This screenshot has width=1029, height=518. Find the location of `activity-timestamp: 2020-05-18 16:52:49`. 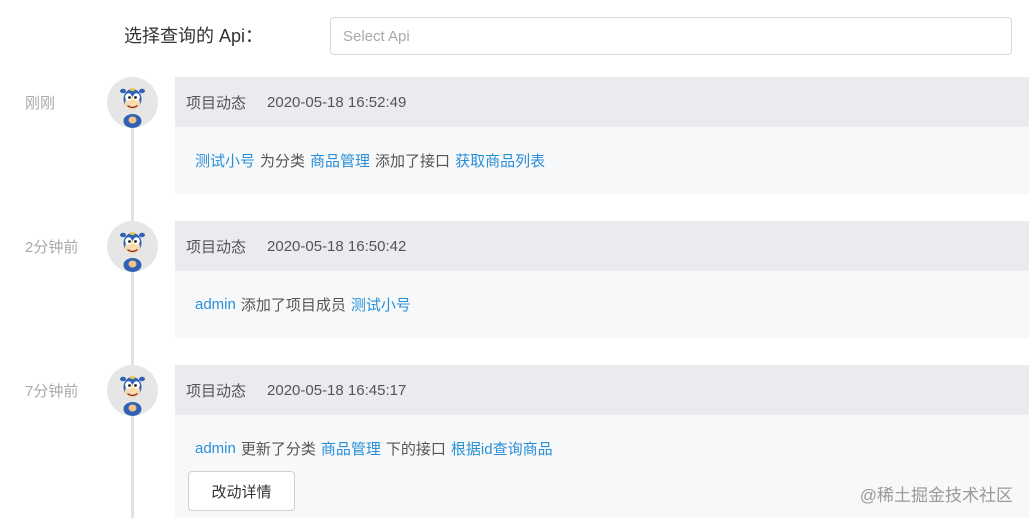

activity-timestamp: 2020-05-18 16:52:49 is located at coordinates (337, 102).